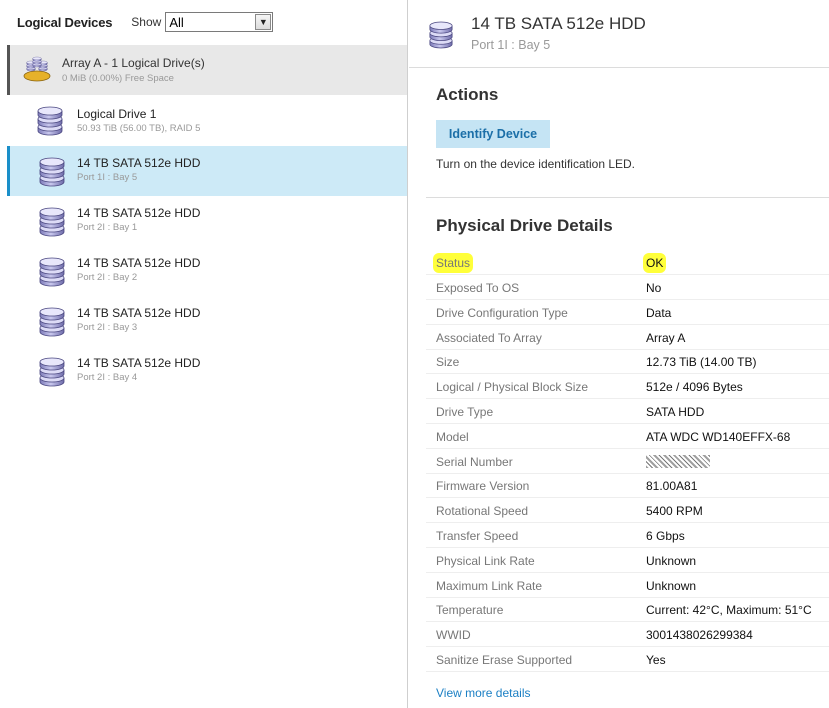 This screenshot has width=829, height=708. What do you see at coordinates (627, 436) in the screenshot?
I see `detail-row: Model ATA WDC WD140EFFX-68` at bounding box center [627, 436].